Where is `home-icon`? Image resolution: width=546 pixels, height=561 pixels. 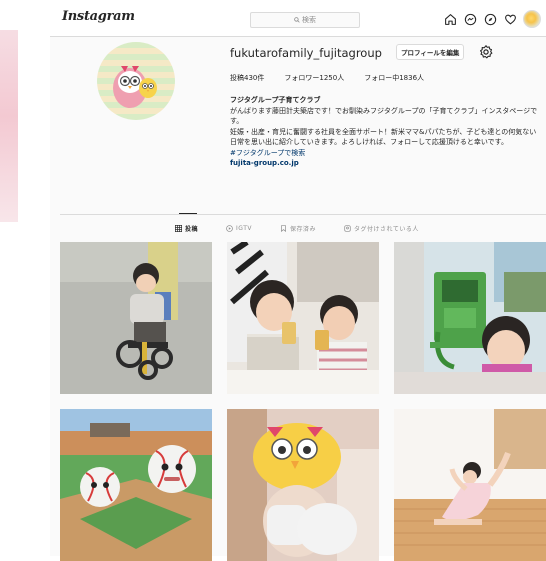
home-icon is located at coordinates (450, 19).